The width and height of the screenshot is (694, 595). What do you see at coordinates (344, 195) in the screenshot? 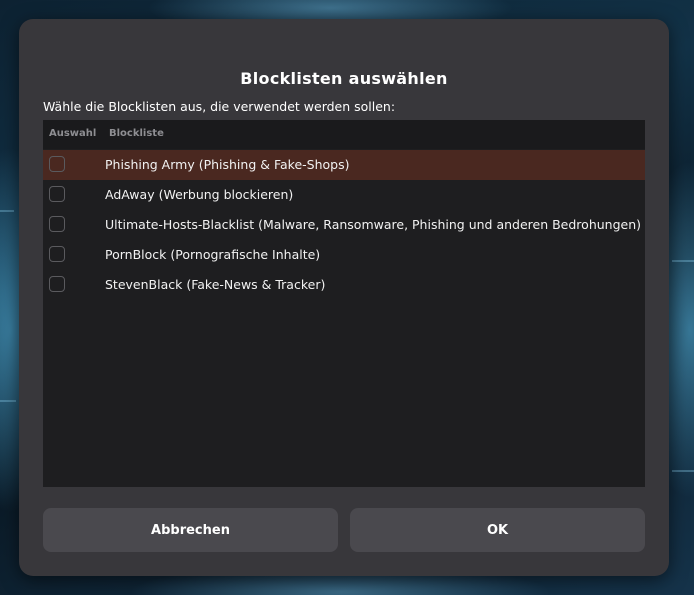
I see `table-row: AdAway (Werbung blockieren)` at bounding box center [344, 195].